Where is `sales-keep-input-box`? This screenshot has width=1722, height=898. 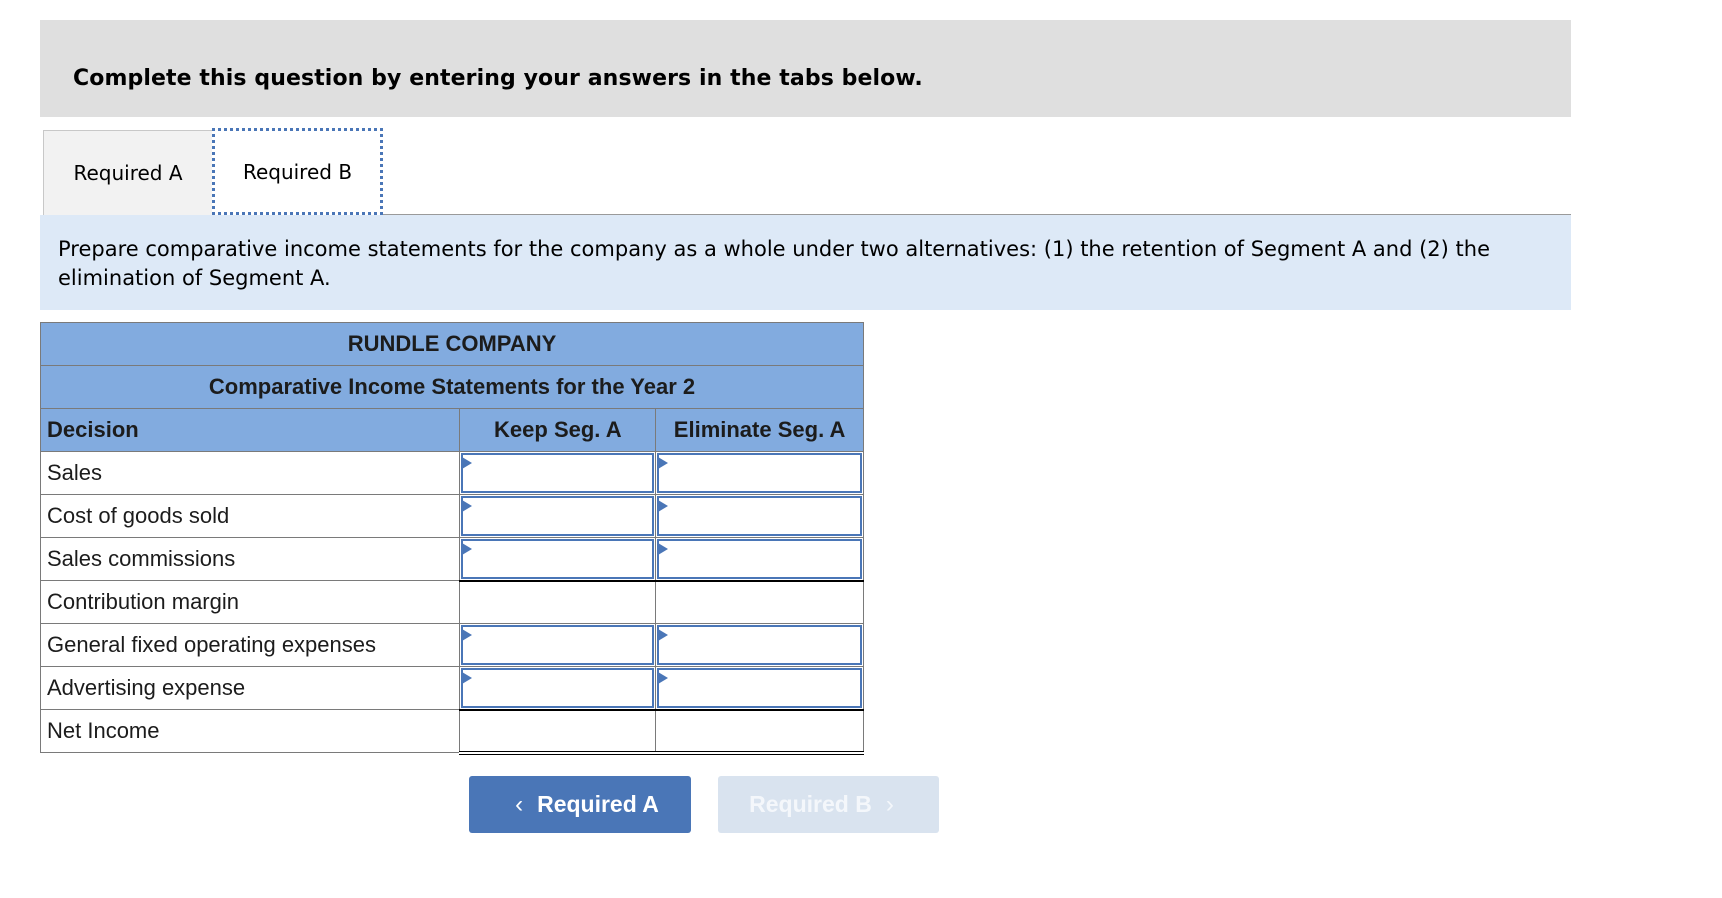
sales-keep-input-box is located at coordinates (558, 473).